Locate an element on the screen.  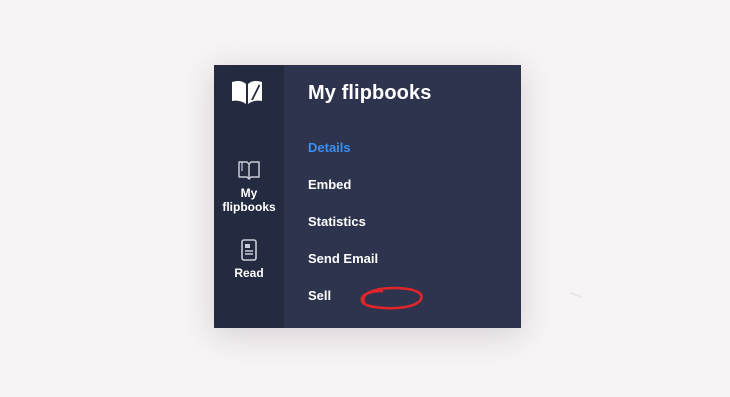
flipbook-menu: Details Embed Statistics Send Email Sell is located at coordinates (343, 233).